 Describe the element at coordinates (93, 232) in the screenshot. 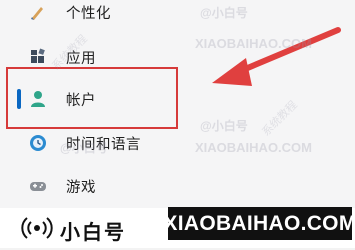

I see `brand-name: 小白号` at that location.